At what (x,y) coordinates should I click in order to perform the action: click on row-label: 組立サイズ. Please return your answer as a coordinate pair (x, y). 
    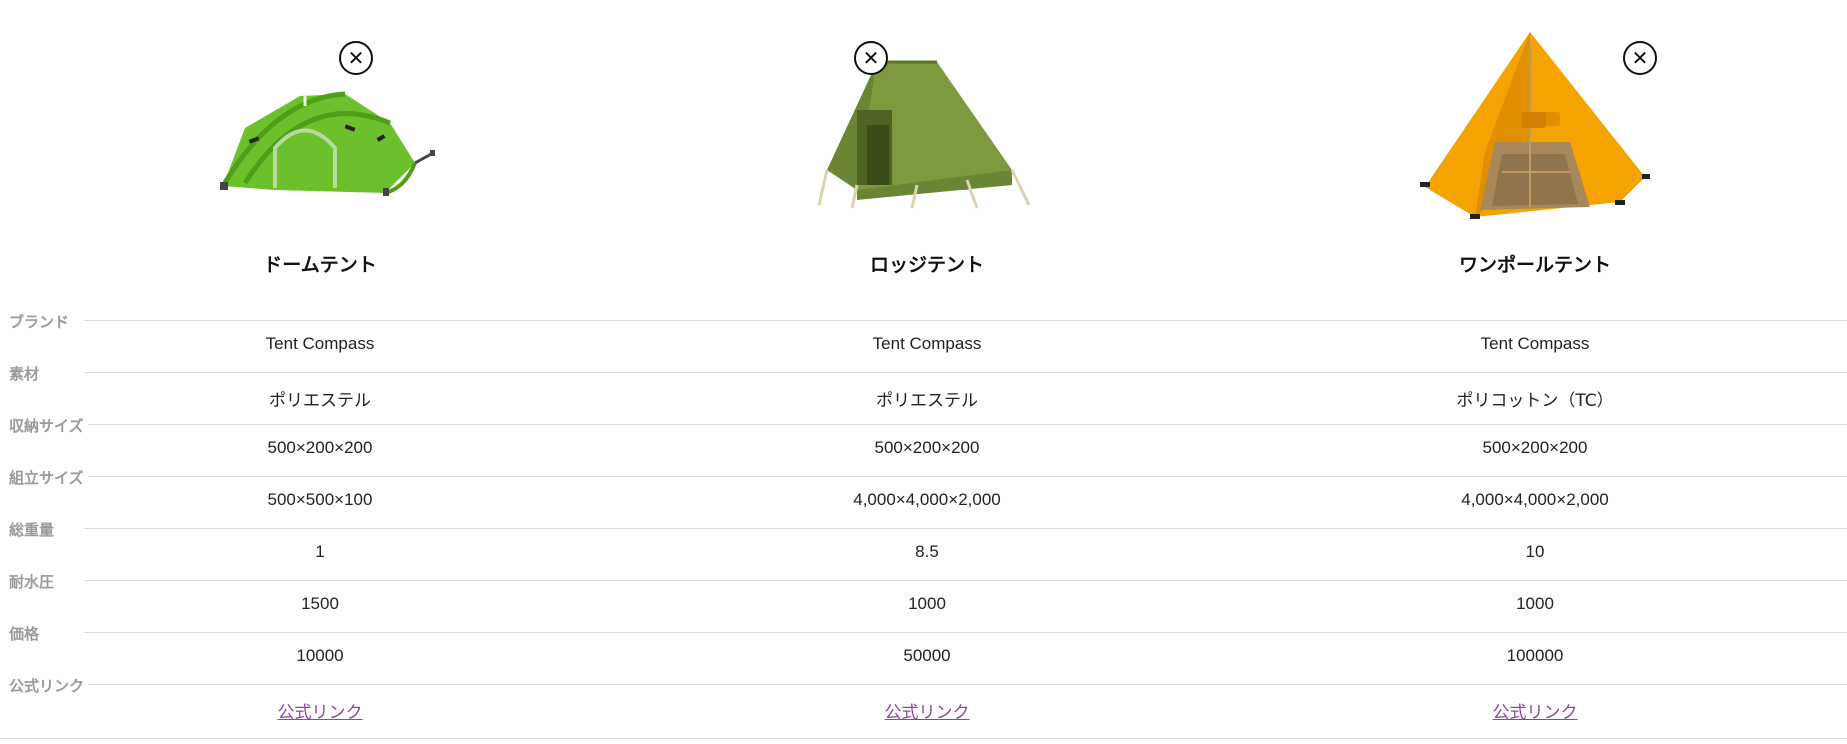
    Looking at the image, I should click on (48, 477).